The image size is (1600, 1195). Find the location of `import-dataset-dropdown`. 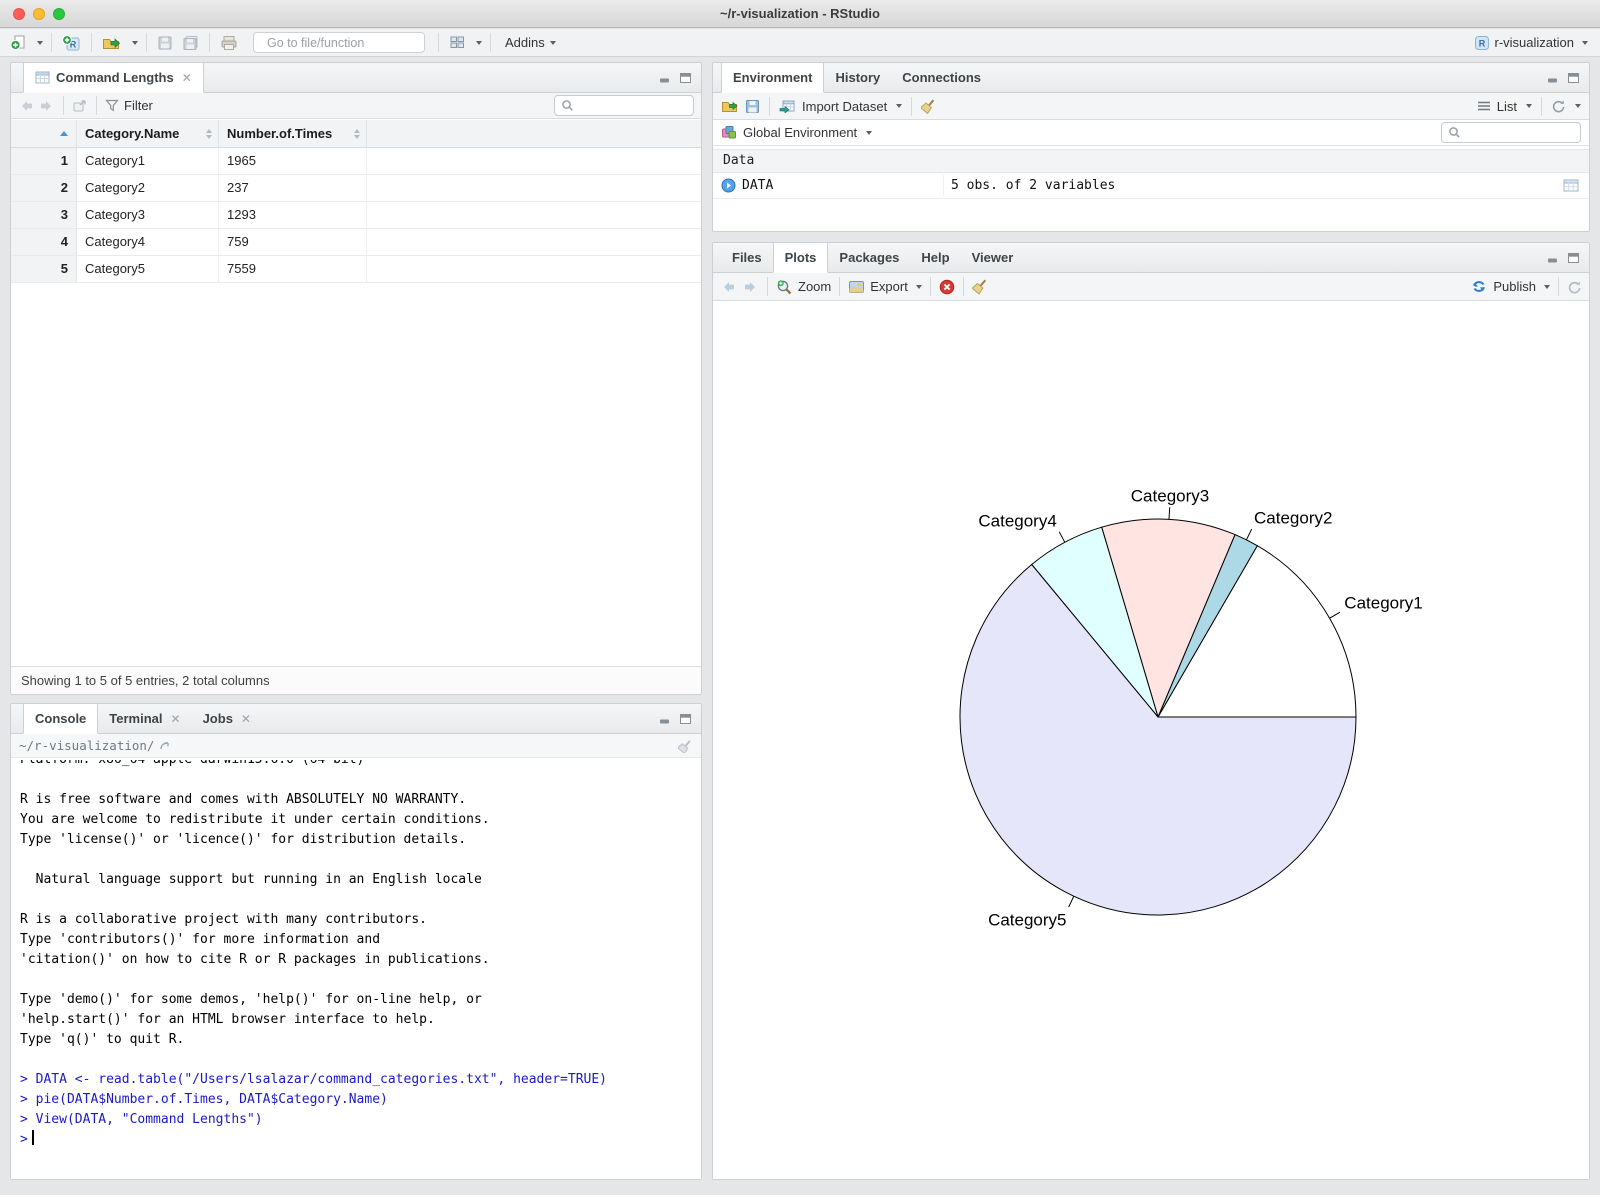

import-dataset-dropdown is located at coordinates (899, 106).